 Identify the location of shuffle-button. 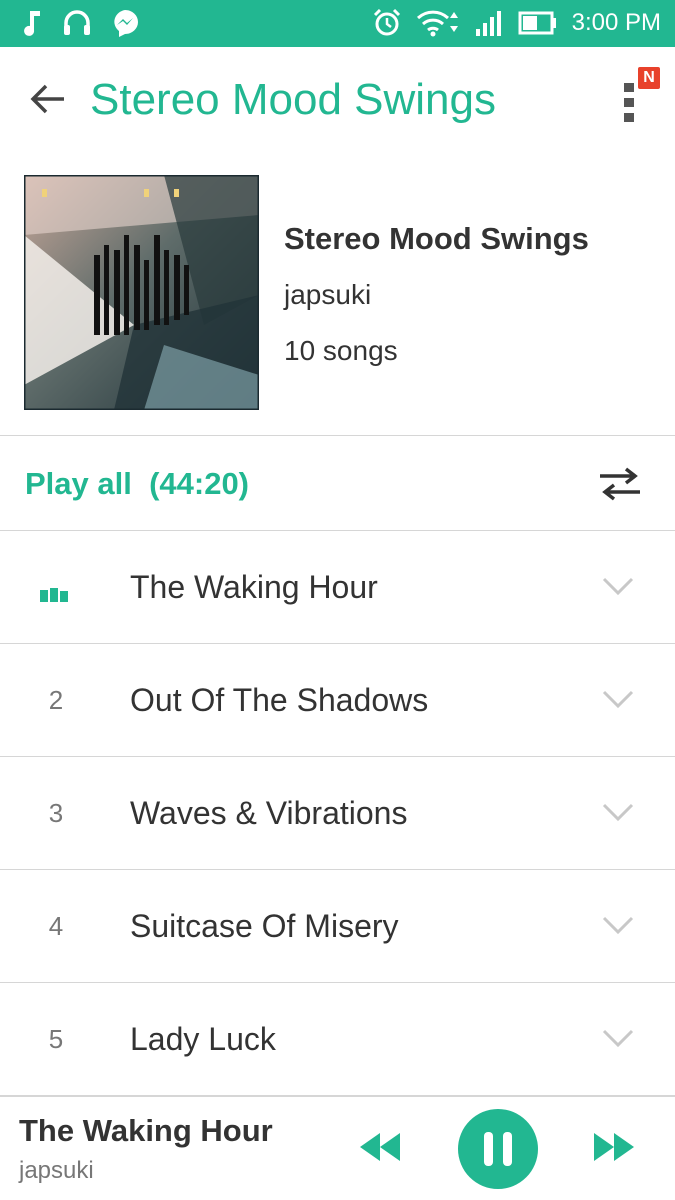
(620, 484).